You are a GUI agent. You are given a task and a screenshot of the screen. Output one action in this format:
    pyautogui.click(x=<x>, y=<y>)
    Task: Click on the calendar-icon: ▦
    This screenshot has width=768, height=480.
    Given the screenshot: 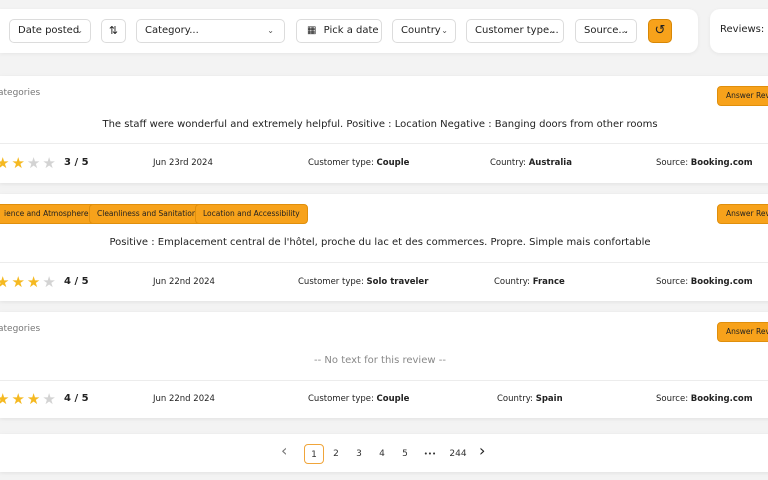 What is the action you would take?
    pyautogui.click(x=312, y=30)
    